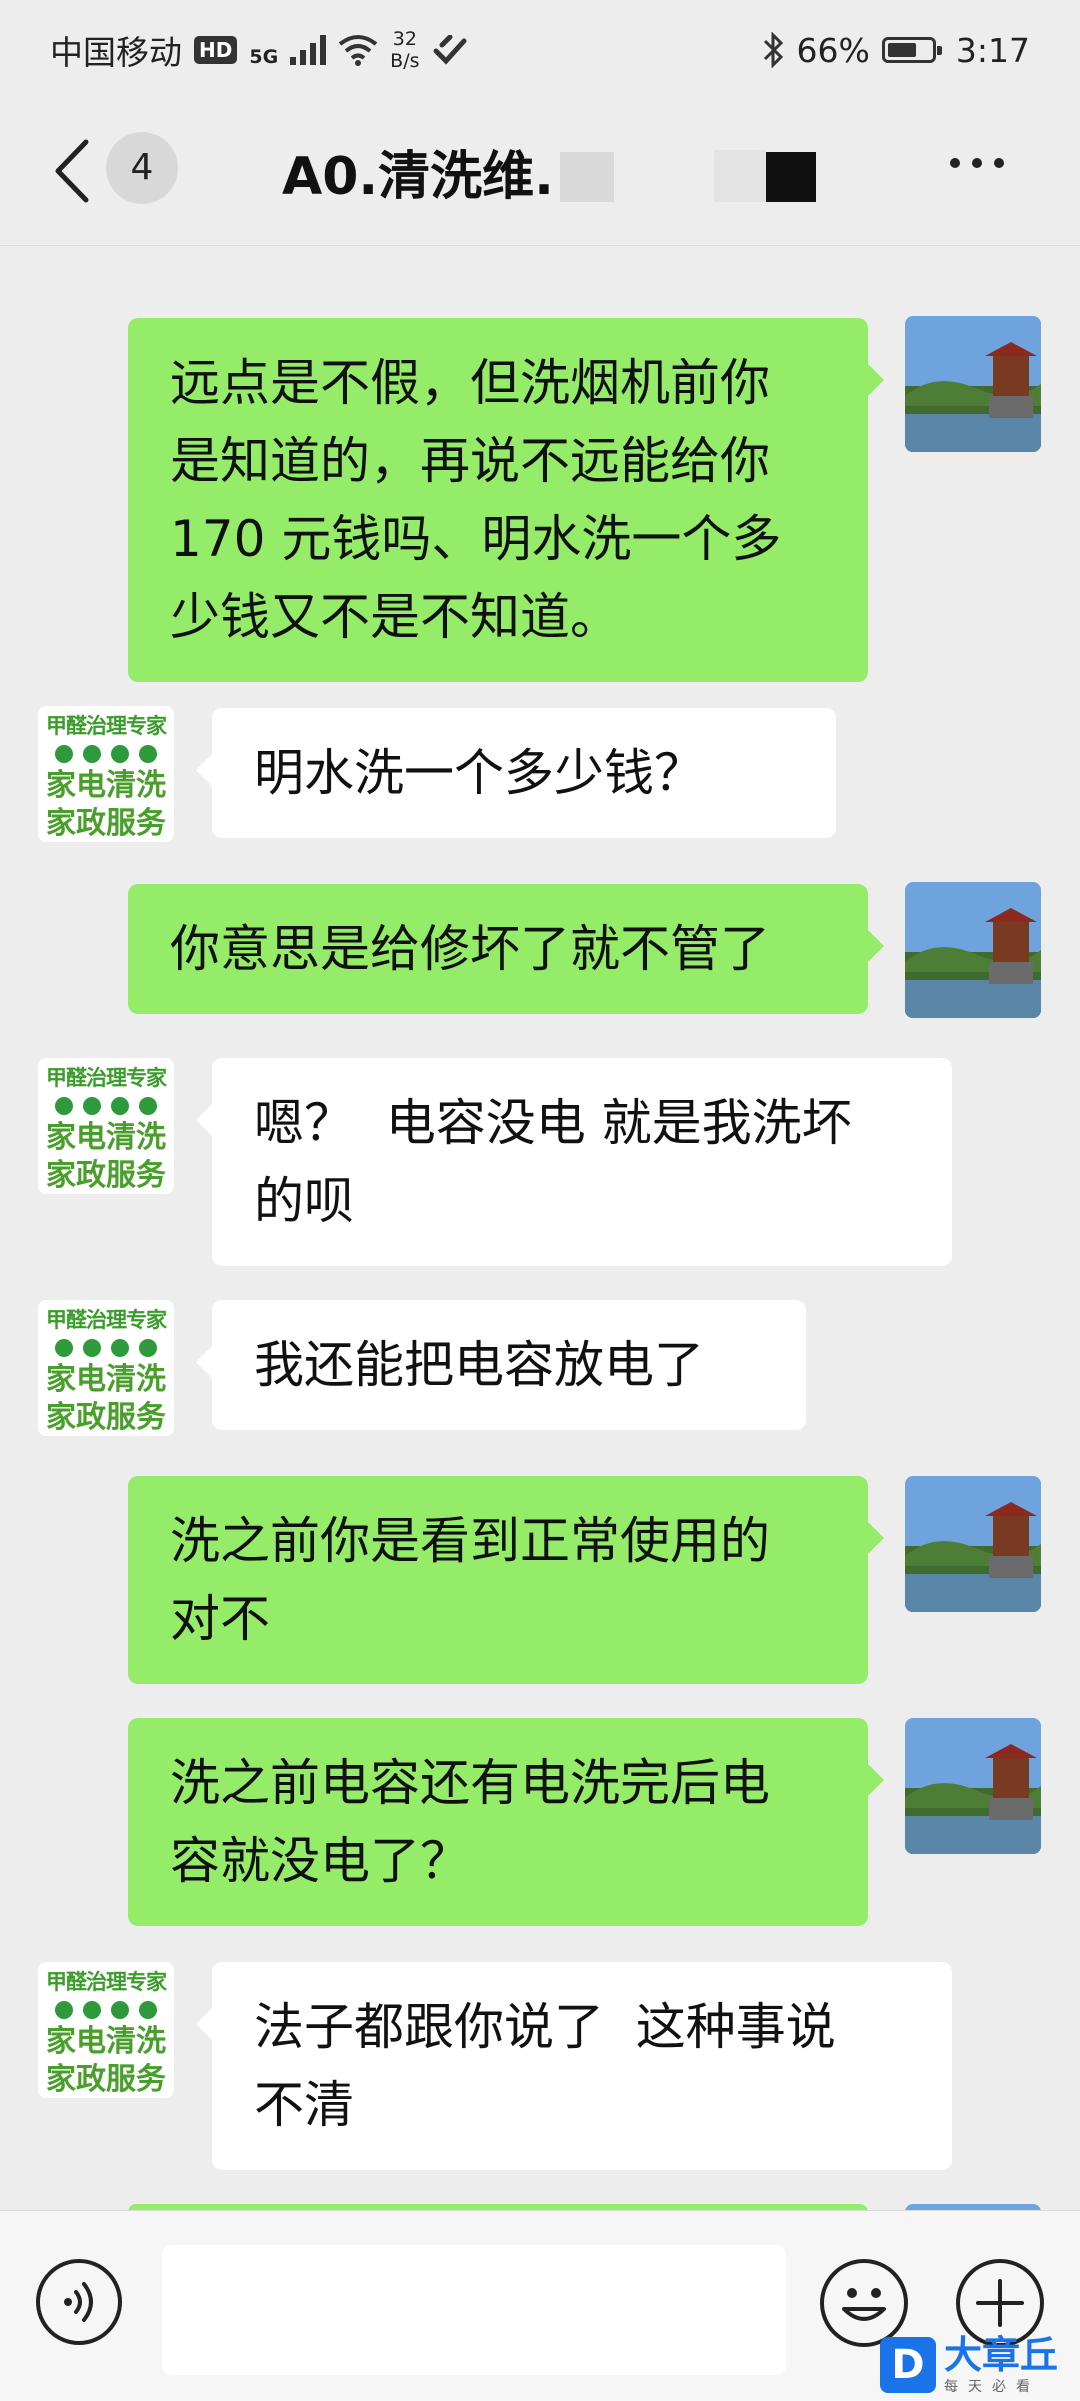 The width and height of the screenshot is (1080, 2401). I want to click on hands-free-icon, so click(450, 50).